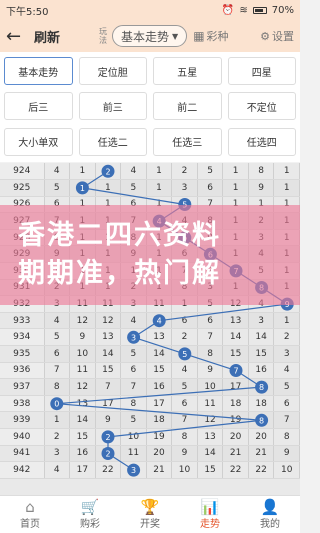  What do you see at coordinates (112, 71) in the screenshot?
I see `play-option: 定位胆` at bounding box center [112, 71].